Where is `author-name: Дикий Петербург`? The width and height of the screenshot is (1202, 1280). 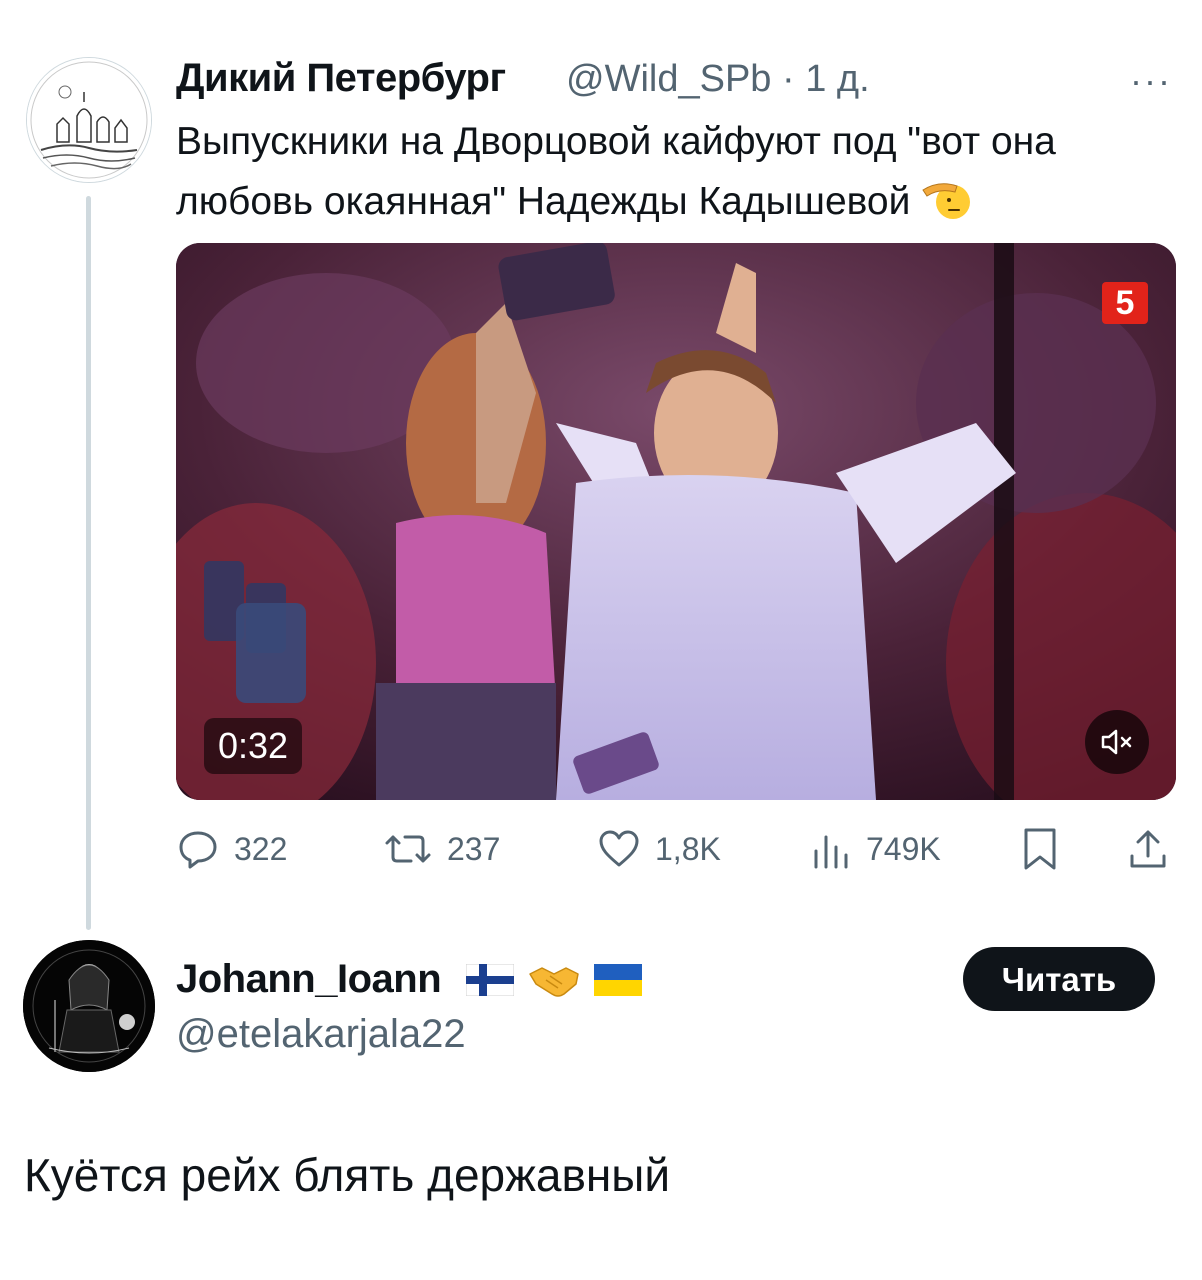
author-name: Дикий Петербург is located at coordinates (341, 78).